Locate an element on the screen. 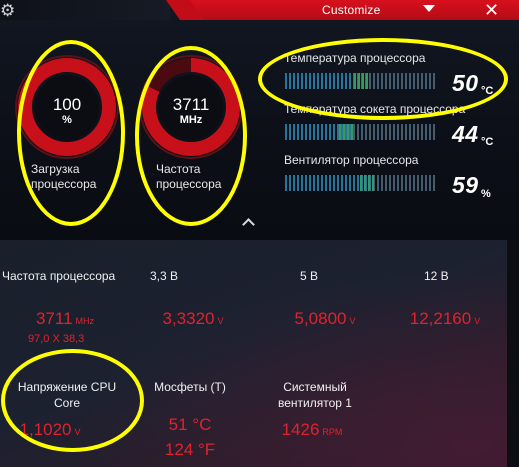  value-unit: RPM is located at coordinates (332, 432).